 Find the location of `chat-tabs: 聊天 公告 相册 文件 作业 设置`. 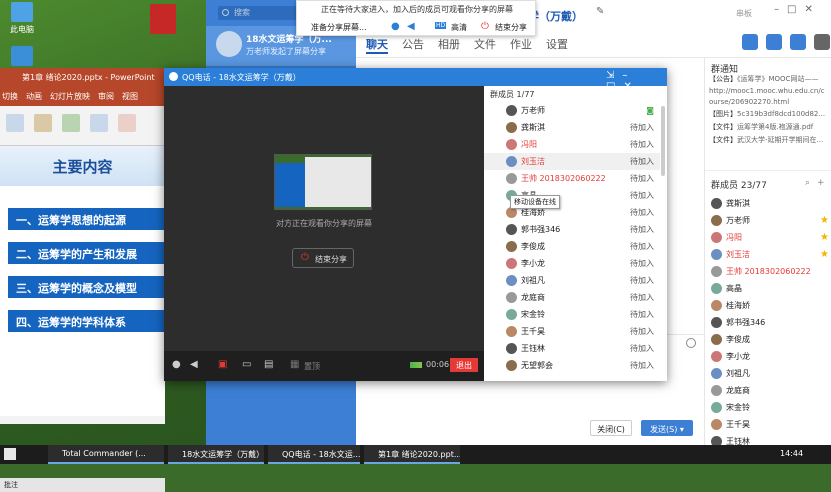

chat-tabs: 聊天 公告 相册 文件 作业 设置 is located at coordinates (467, 45).